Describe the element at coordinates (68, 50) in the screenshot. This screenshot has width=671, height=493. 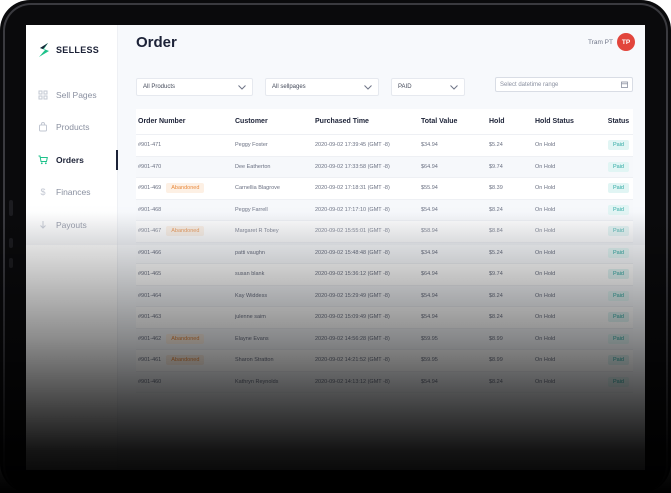
I see `logo: SELLESS` at that location.